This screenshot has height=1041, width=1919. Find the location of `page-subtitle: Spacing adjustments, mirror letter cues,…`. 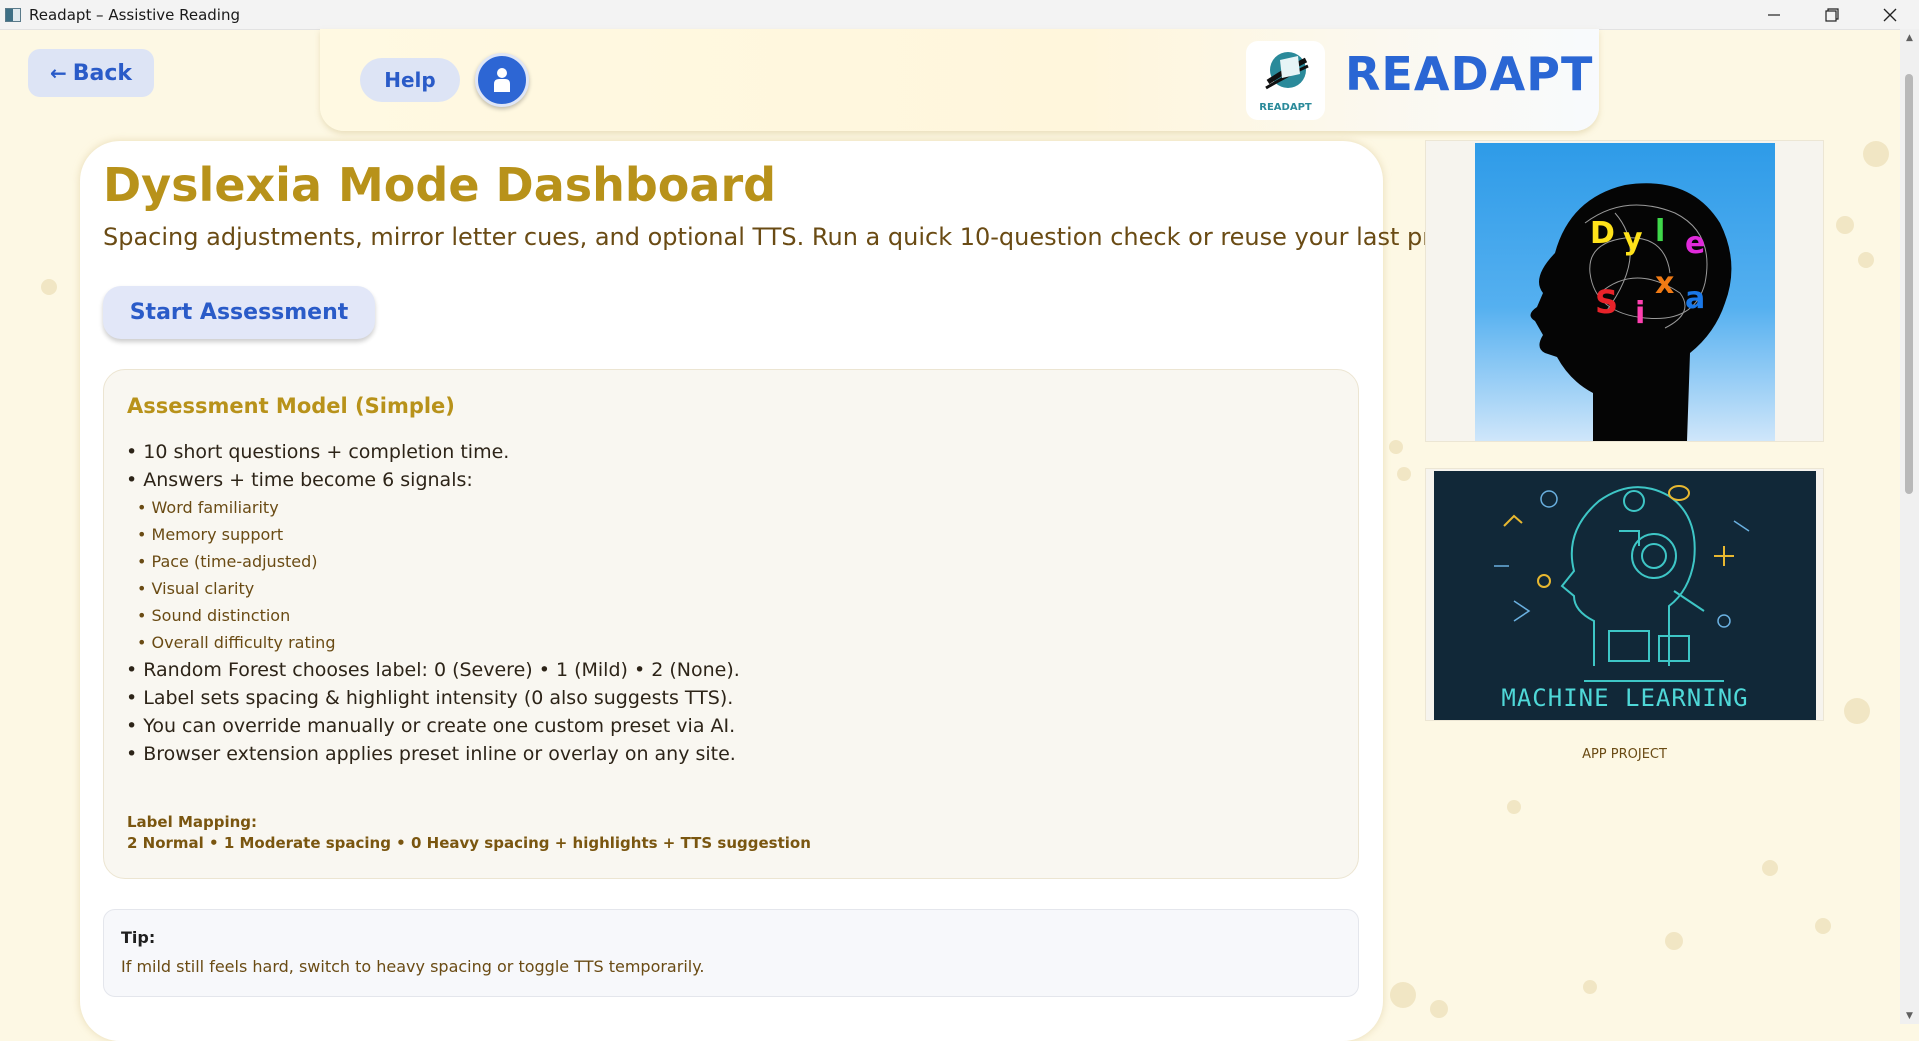

page-subtitle: Spacing adjustments, mirror letter cues,… is located at coordinates (797, 237).